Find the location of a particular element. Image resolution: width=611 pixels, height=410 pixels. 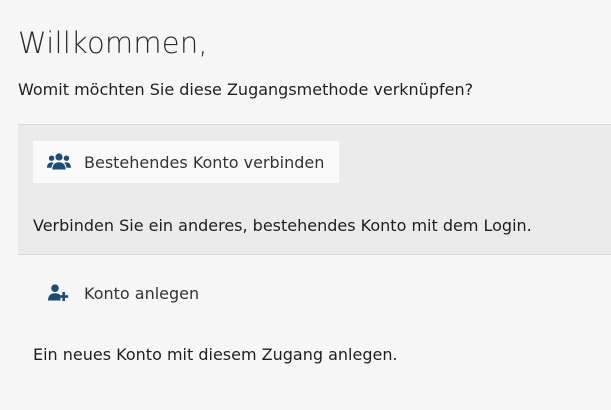

page-title: Willkommen, is located at coordinates (113, 43).